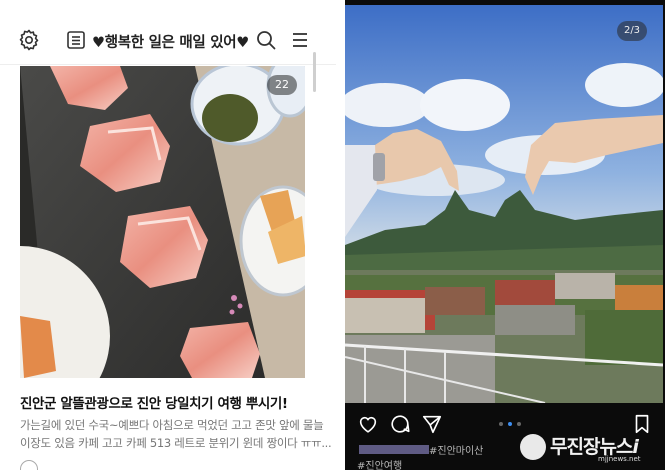  What do you see at coordinates (29, 40) in the screenshot?
I see `gear-icon` at bounding box center [29, 40].